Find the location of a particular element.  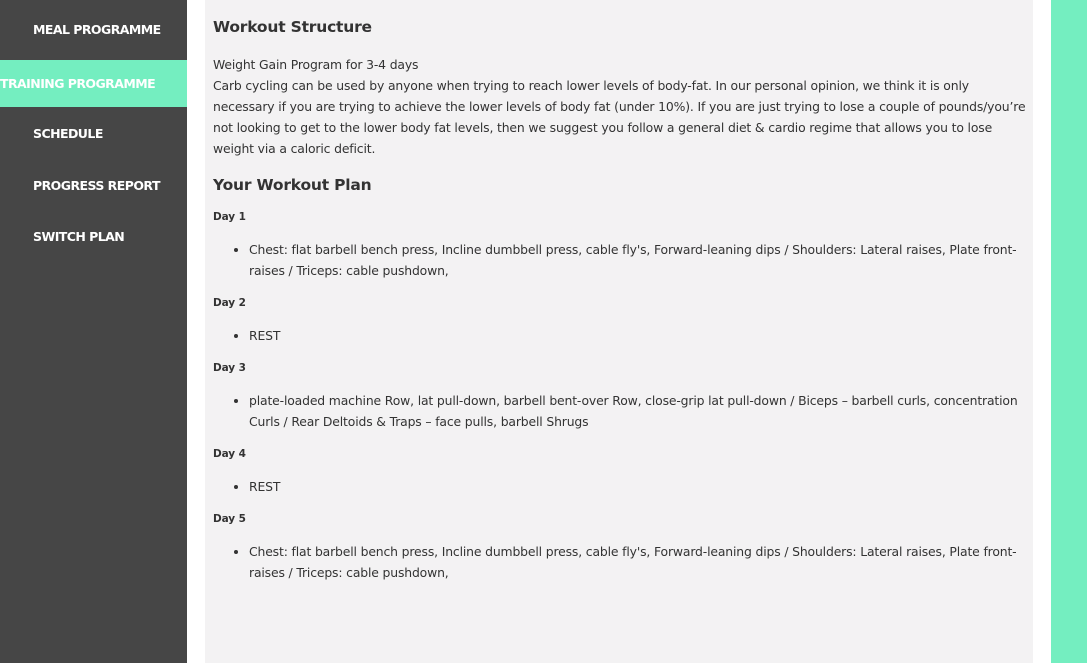

sidebar-item-switch-plan: SWITCH PLAN is located at coordinates (93, 236).